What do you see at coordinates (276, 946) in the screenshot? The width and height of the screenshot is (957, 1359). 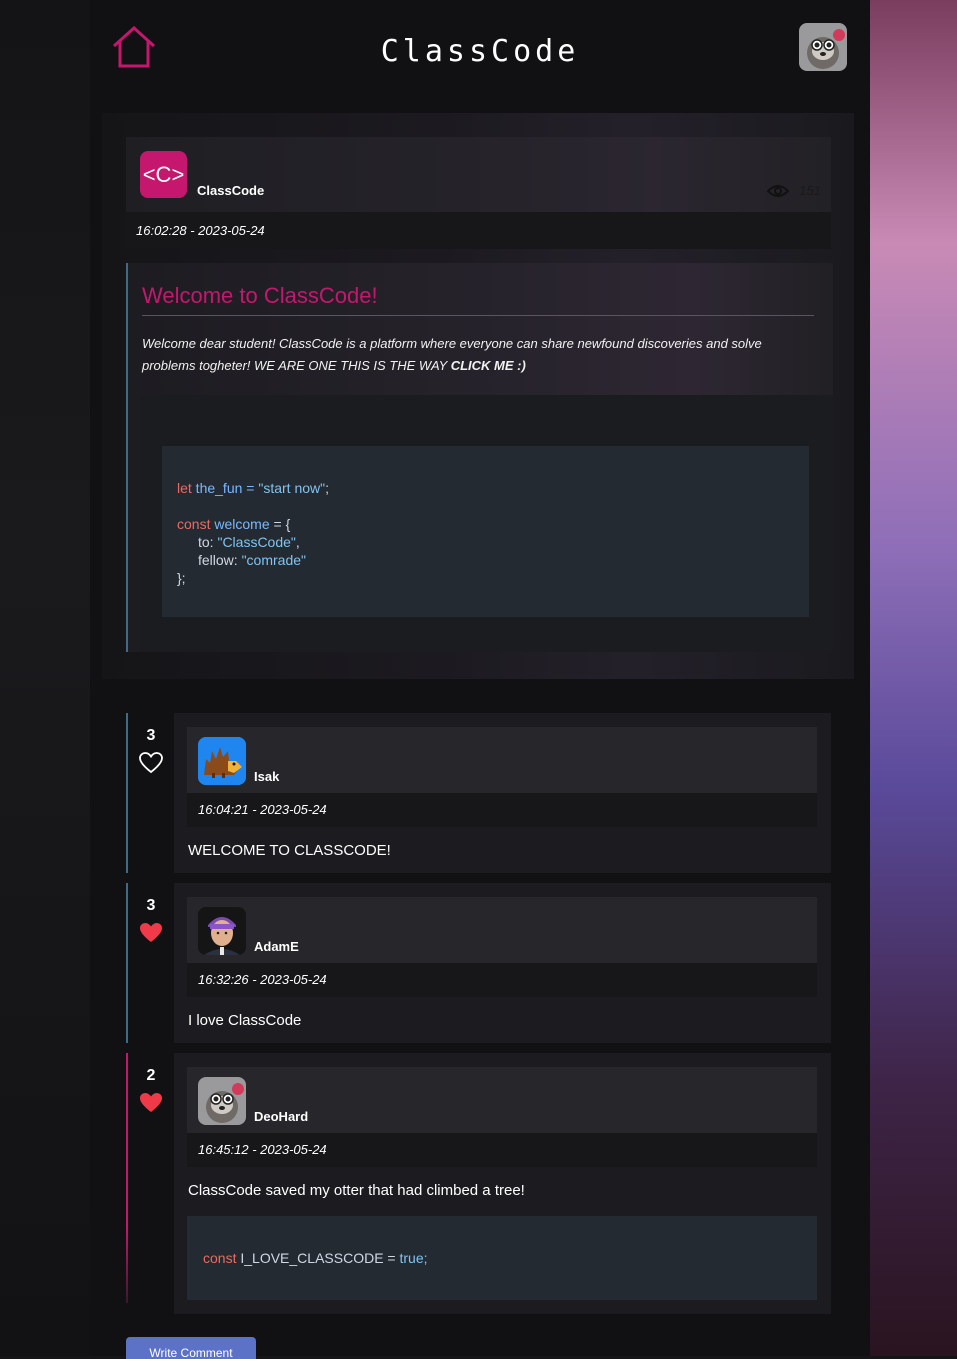 I see `comment-author: AdamE` at bounding box center [276, 946].